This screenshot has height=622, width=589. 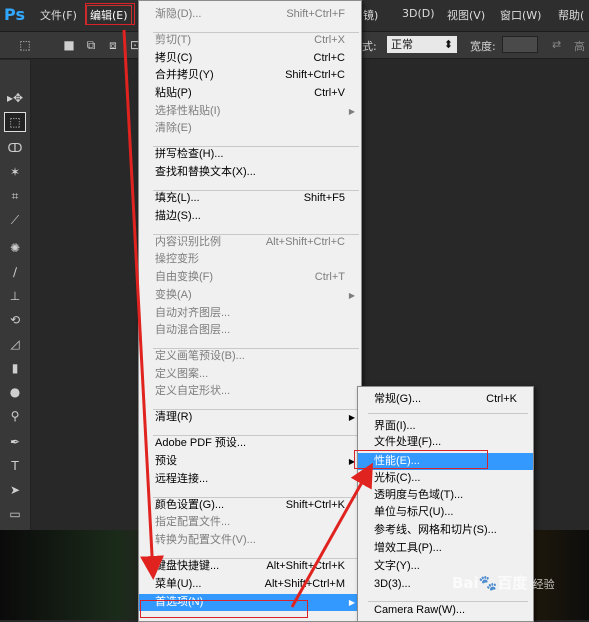 What do you see at coordinates (543, 584) in the screenshot?
I see `watermark-sub: 经验` at bounding box center [543, 584].